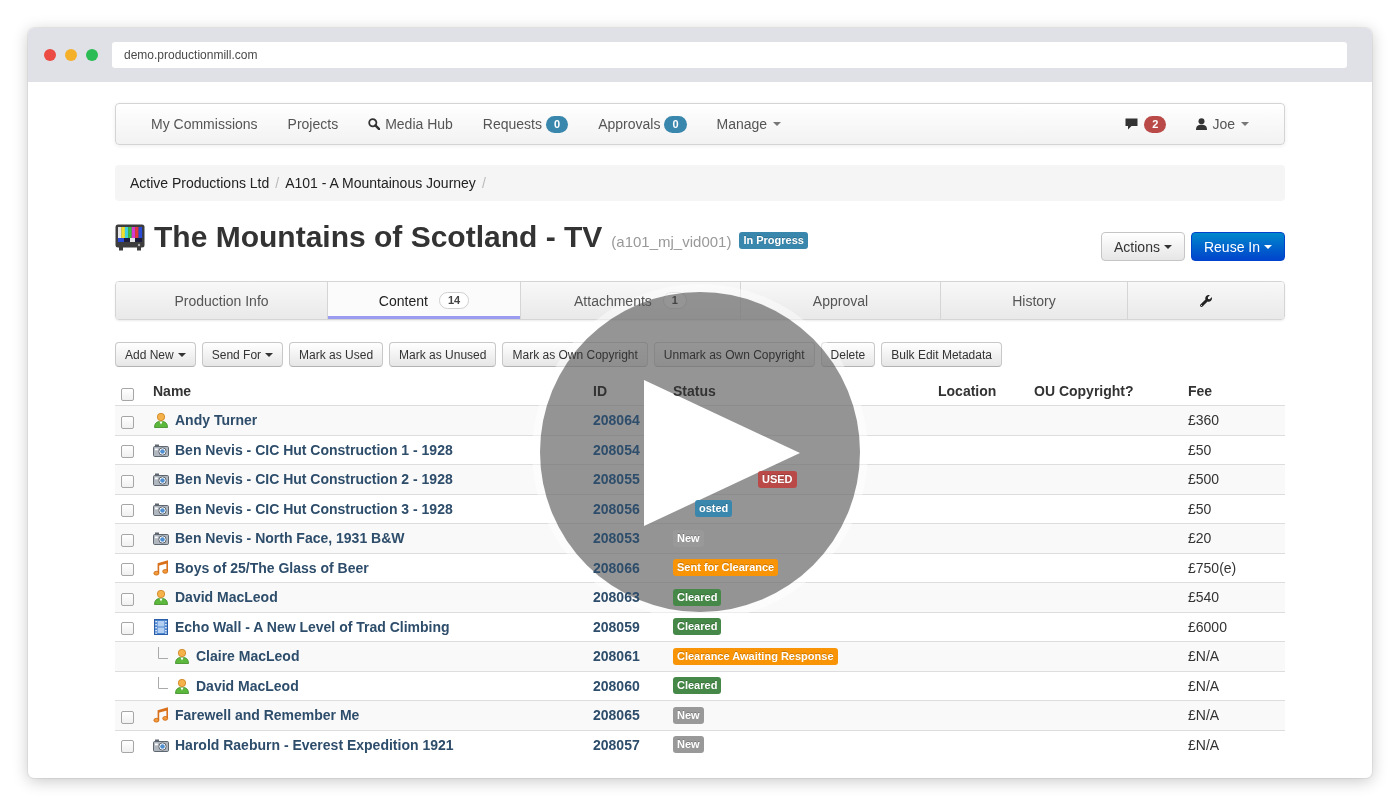  Describe the element at coordinates (1206, 300) in the screenshot. I see `wrench-icon` at that location.